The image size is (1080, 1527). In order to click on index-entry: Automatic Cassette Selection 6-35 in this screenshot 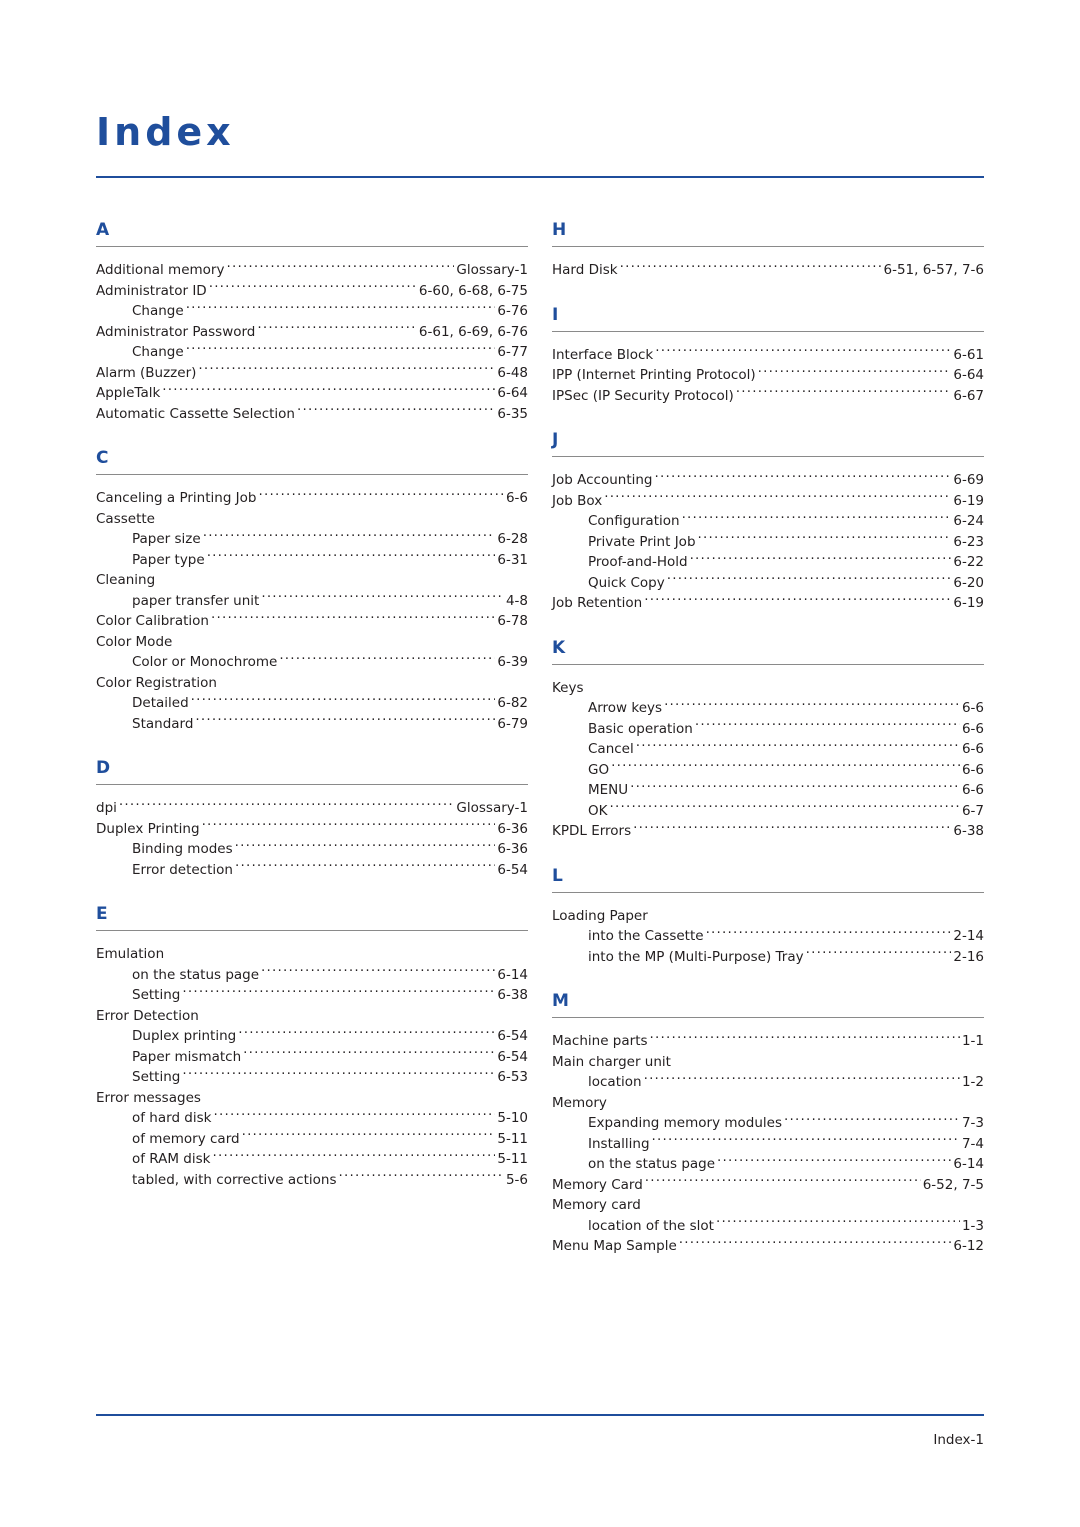, I will do `click(312, 414)`.